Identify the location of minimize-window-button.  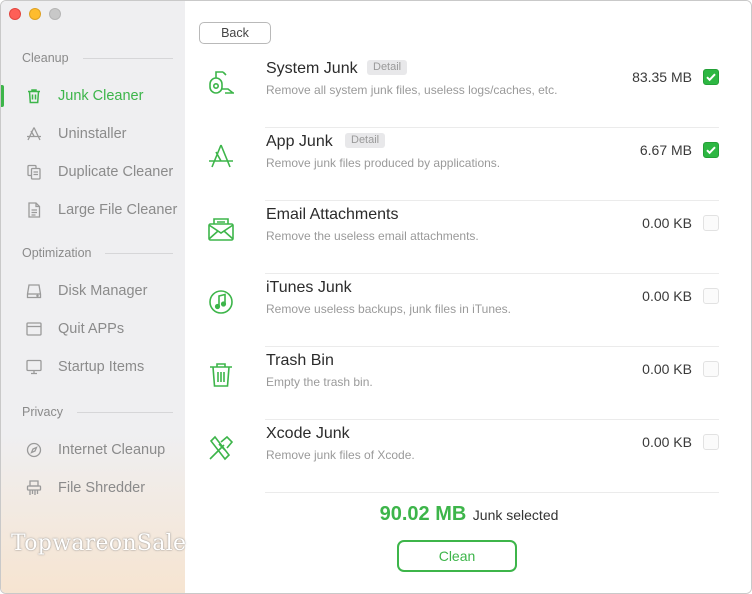
(35, 14).